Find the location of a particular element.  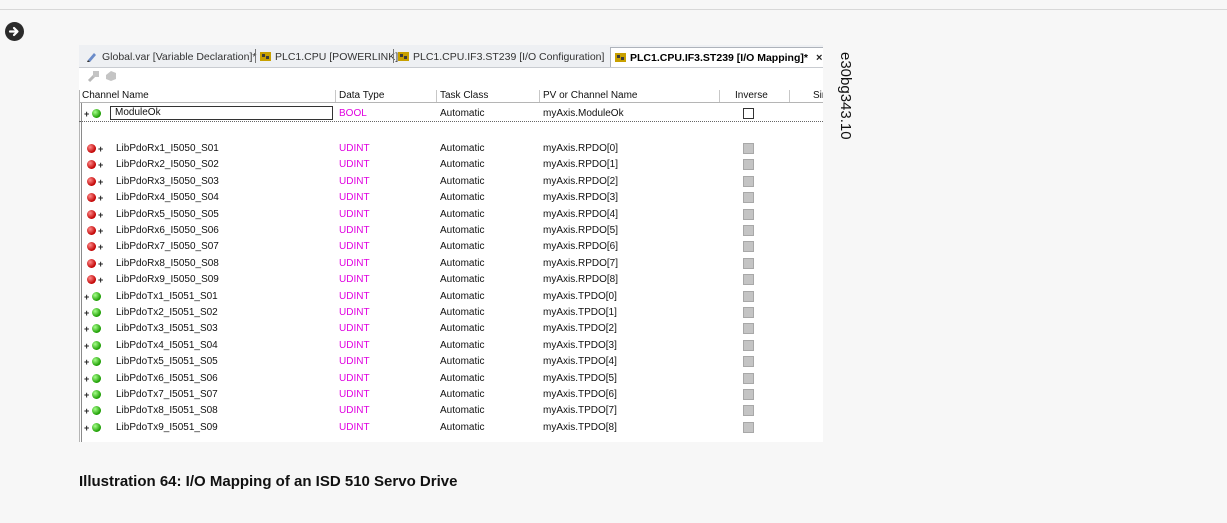

pv-cell: myAxis.RPDO[6] is located at coordinates (580, 246).